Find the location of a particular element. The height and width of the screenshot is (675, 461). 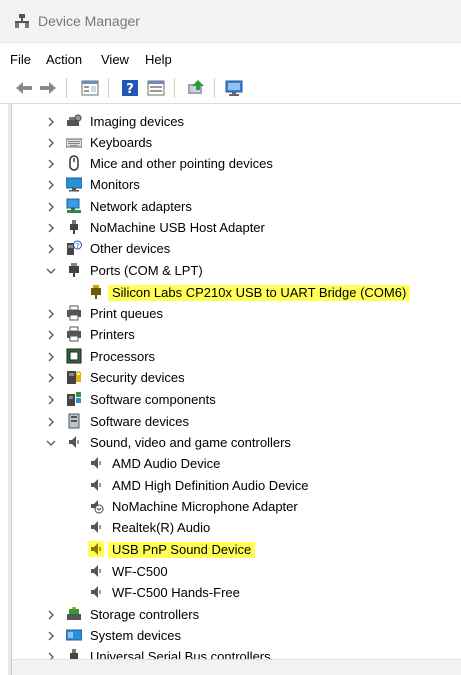

tree-item-label: Software devices is located at coordinates (139, 421).